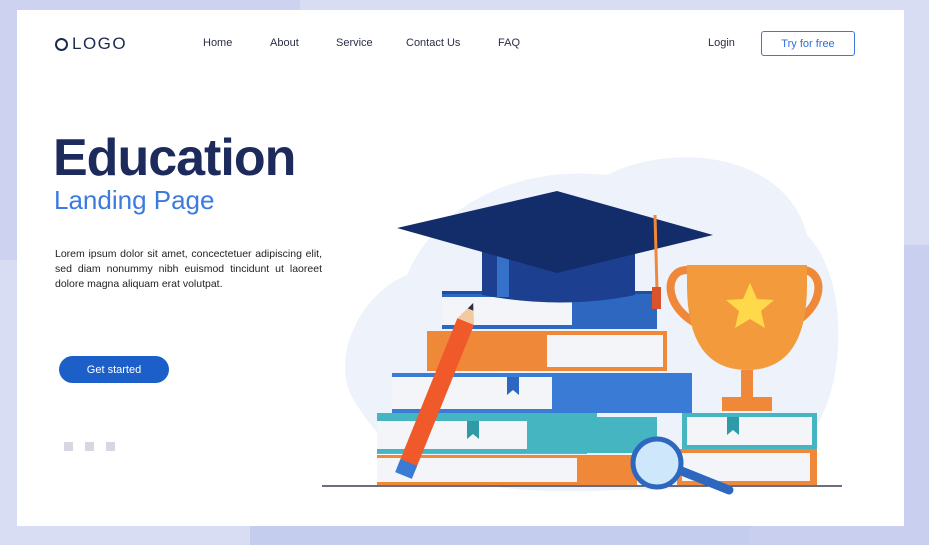 This screenshot has width=929, height=545. What do you see at coordinates (100, 43) in the screenshot?
I see `logo-text: LOGO` at bounding box center [100, 43].